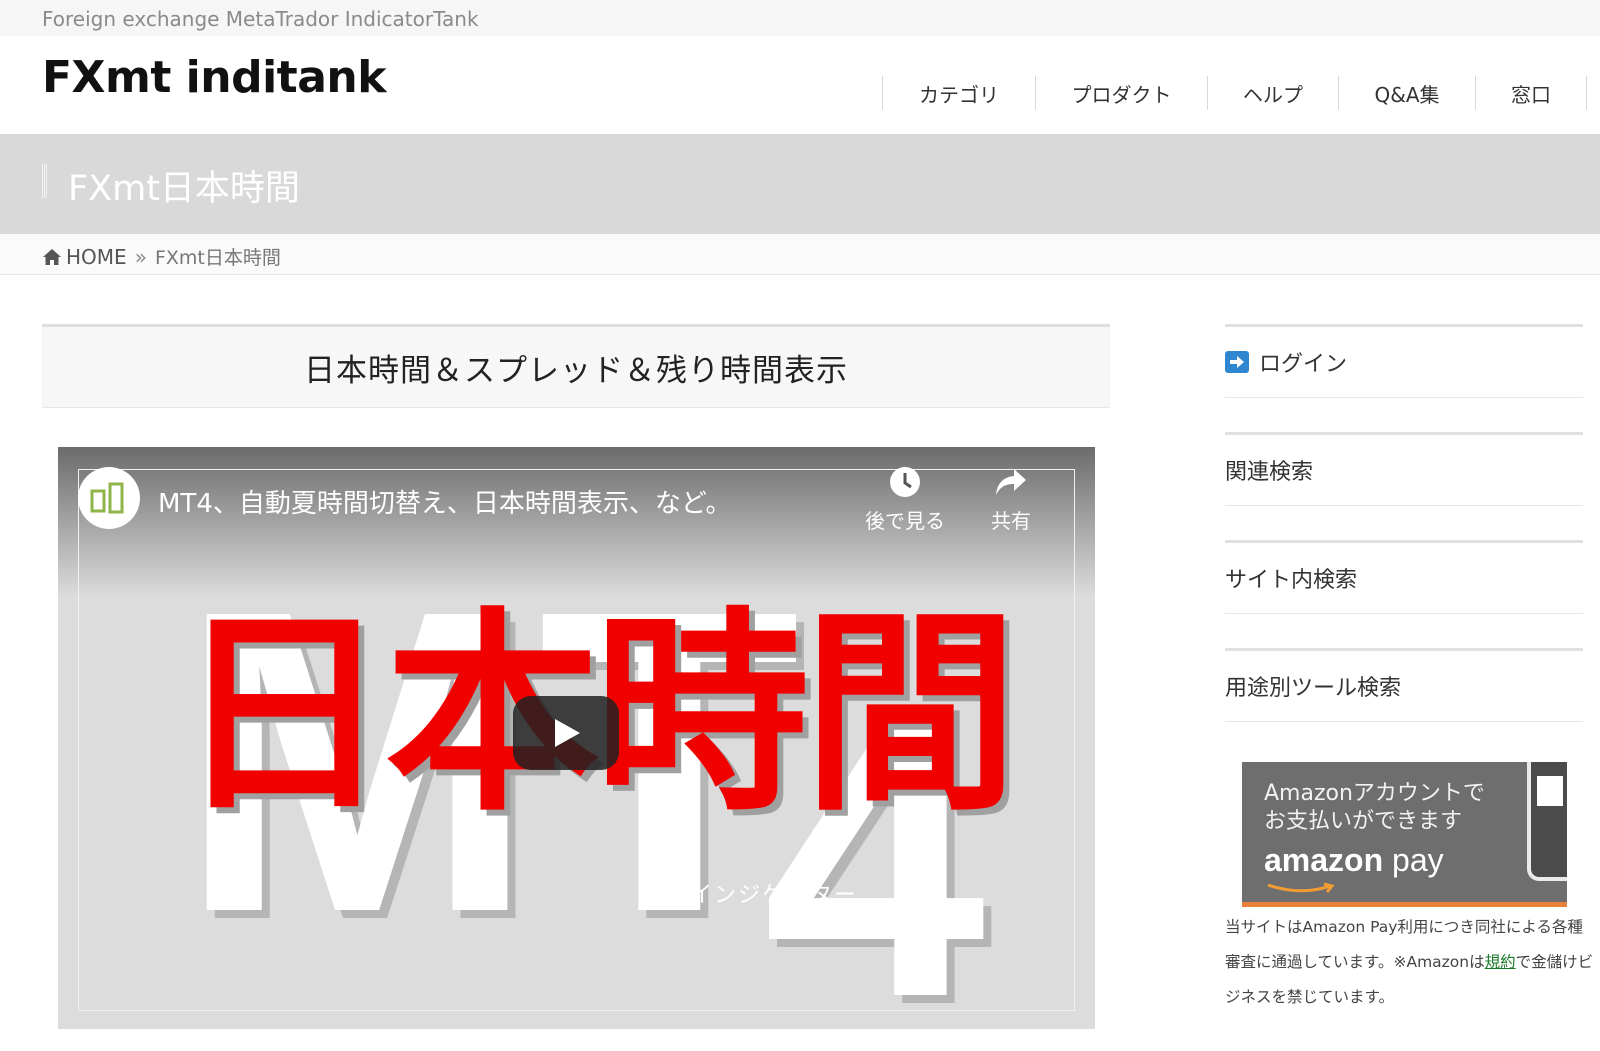  What do you see at coordinates (1301, 887) in the screenshot?
I see `amazon-smile-icon` at bounding box center [1301, 887].